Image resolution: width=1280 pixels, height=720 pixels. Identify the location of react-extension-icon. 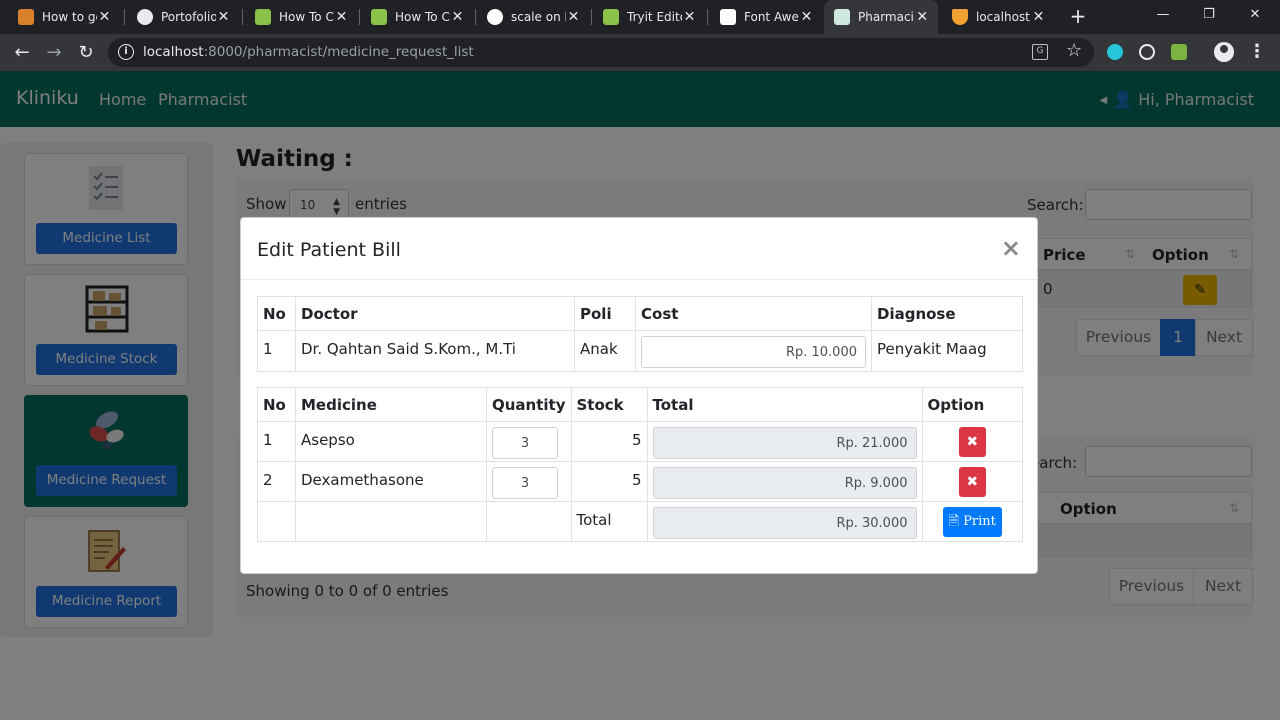
(1147, 52).